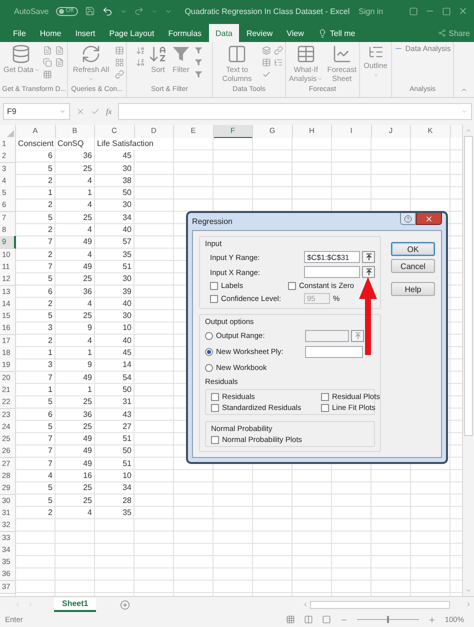  Describe the element at coordinates (127, 218) in the screenshot. I see `table-cell-text: 34` at that location.